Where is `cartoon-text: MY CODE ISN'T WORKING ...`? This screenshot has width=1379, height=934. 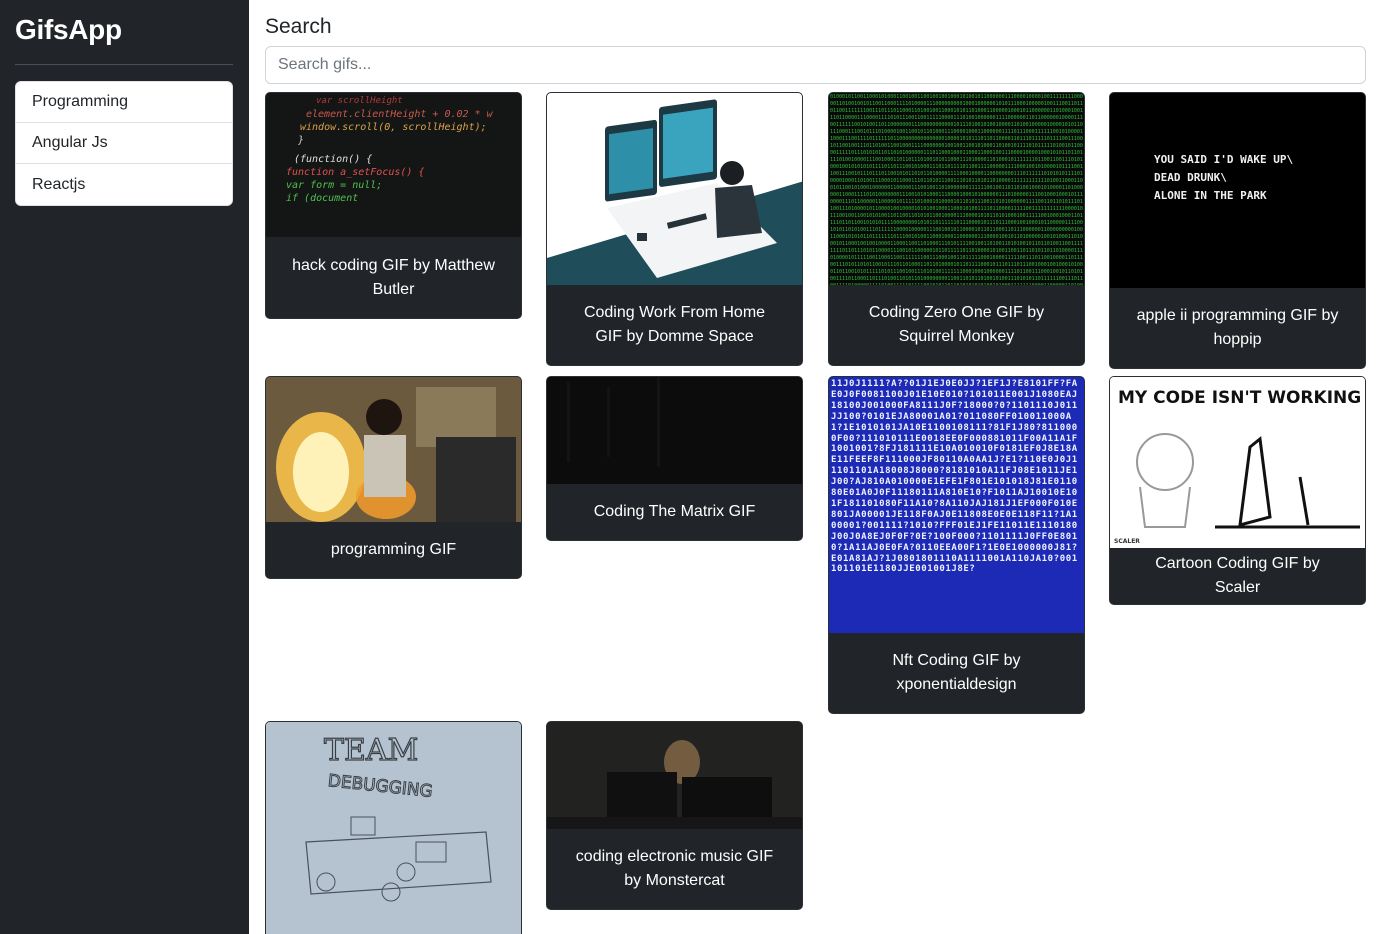 cartoon-text: MY CODE ISN'T WORKING ... is located at coordinates (1241, 398).